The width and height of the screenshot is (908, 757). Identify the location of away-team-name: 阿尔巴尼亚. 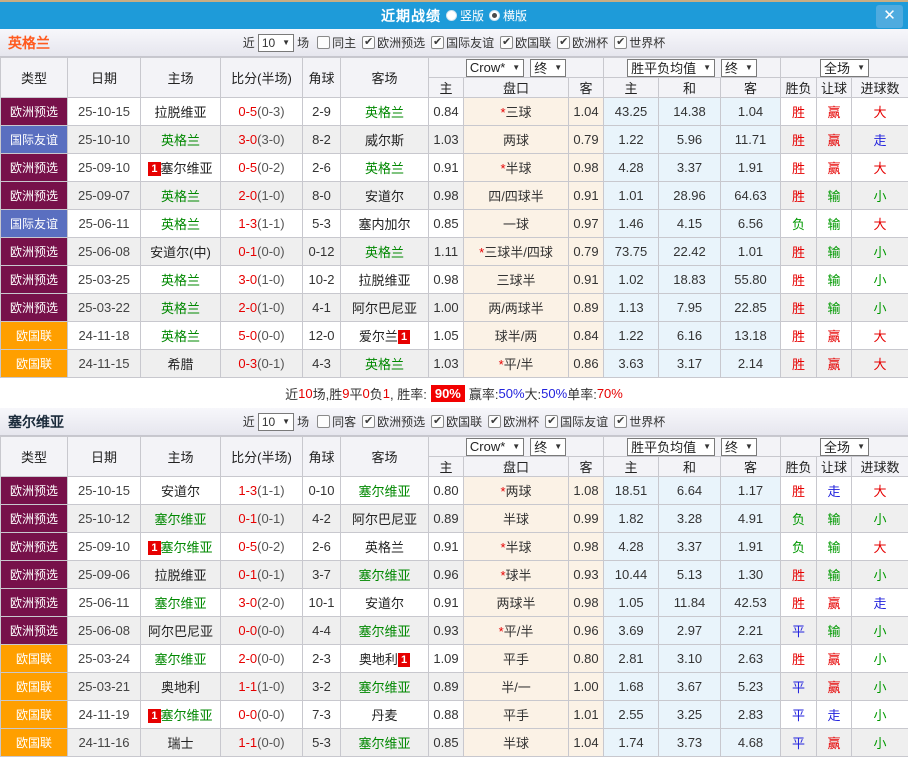
(384, 519).